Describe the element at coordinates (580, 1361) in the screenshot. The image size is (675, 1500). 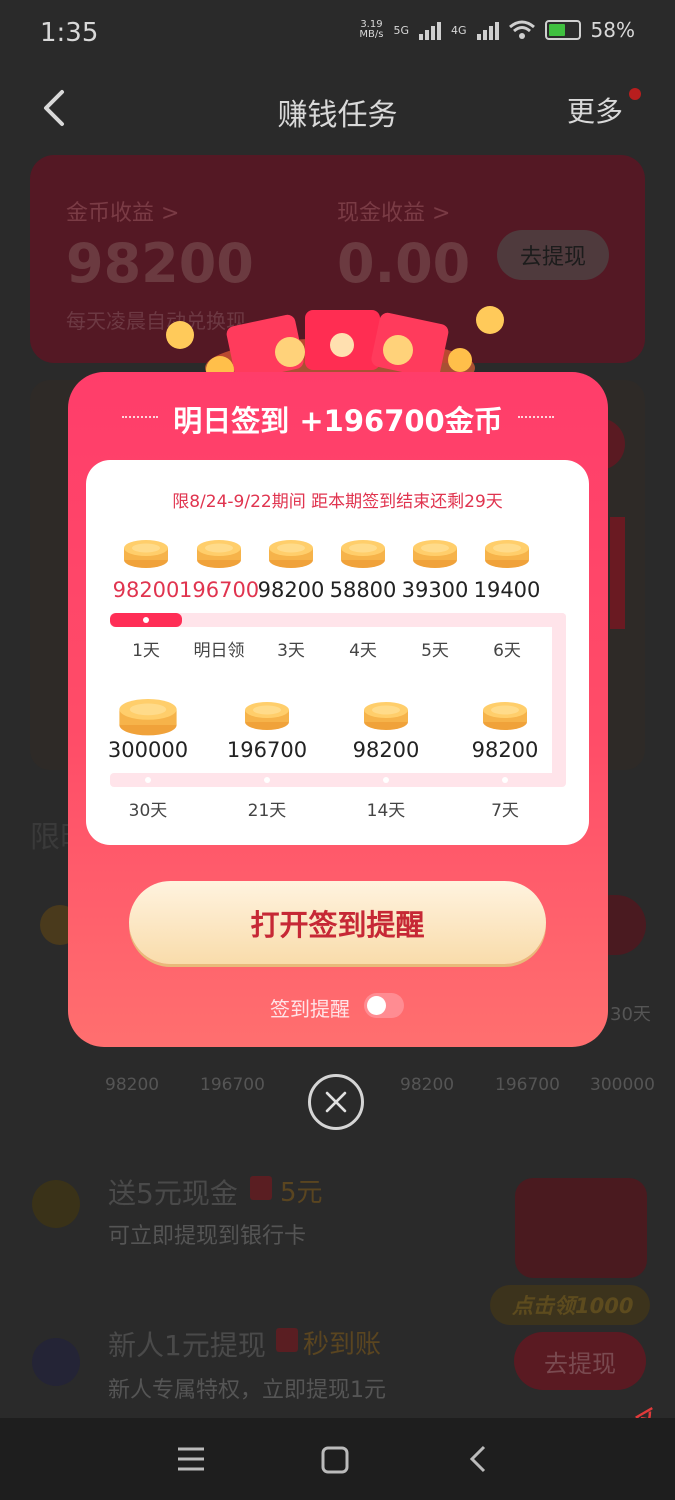
I see `task-withdraw-button: 去提现` at that location.